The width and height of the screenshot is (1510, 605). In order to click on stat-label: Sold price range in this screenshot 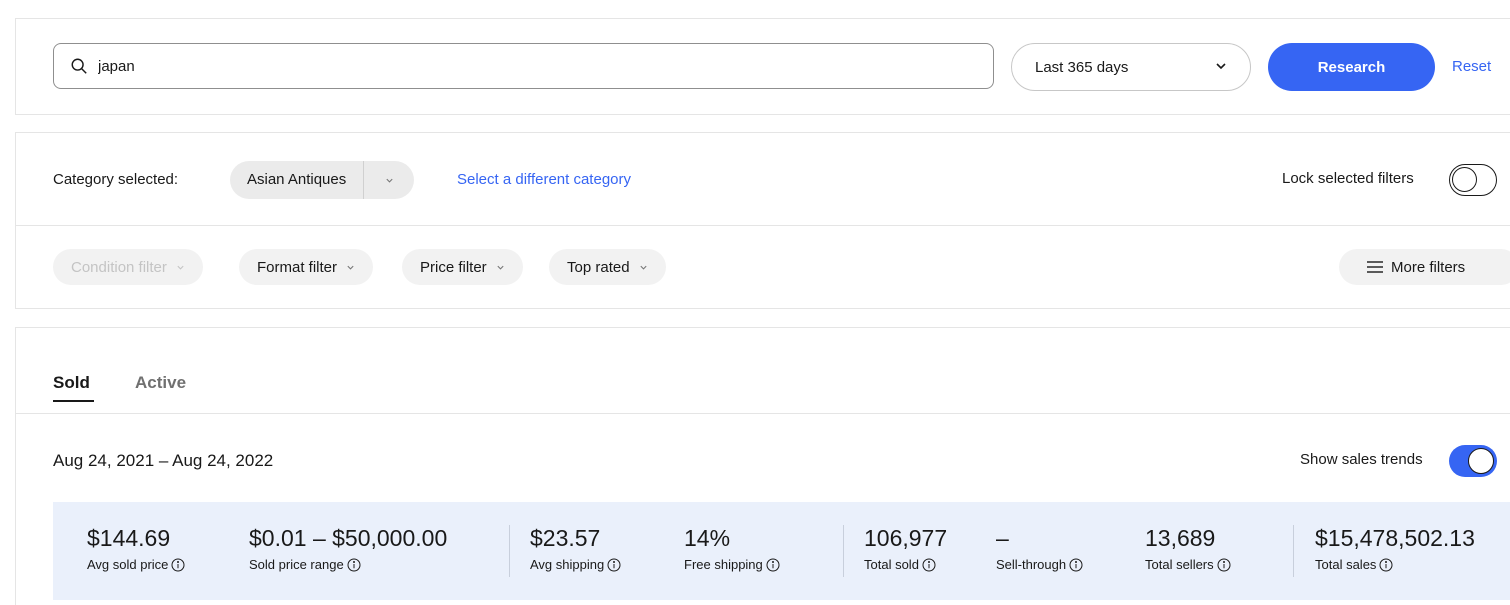, I will do `click(348, 564)`.